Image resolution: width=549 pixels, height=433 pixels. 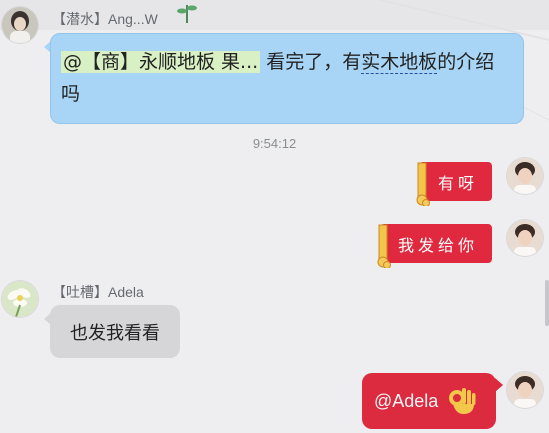 What do you see at coordinates (311, 62) in the screenshot?
I see `message-text: 看完了，有` at bounding box center [311, 62].